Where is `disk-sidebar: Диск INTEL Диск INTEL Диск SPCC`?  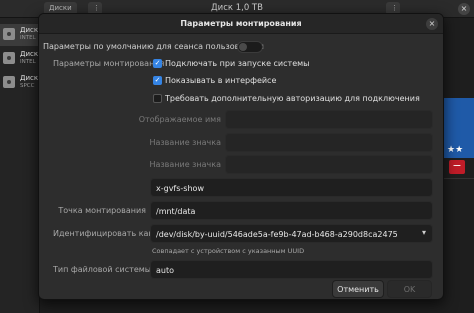
disk-sidebar: Диск INTEL Диск INTEL Диск SPCC is located at coordinates (20, 165).